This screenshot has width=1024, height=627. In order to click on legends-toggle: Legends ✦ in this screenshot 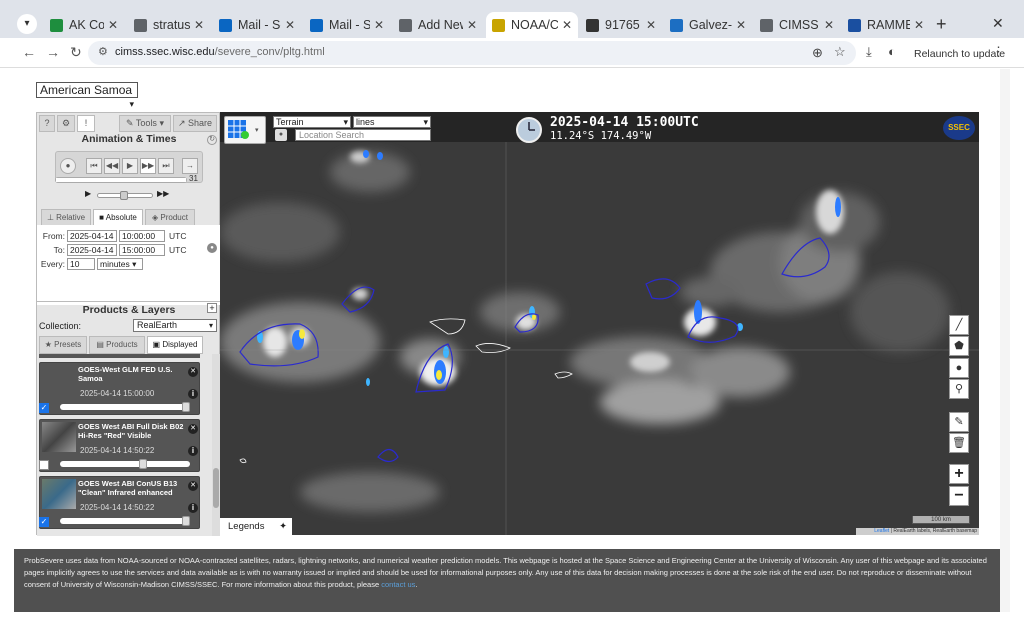, I will do `click(256, 526)`.